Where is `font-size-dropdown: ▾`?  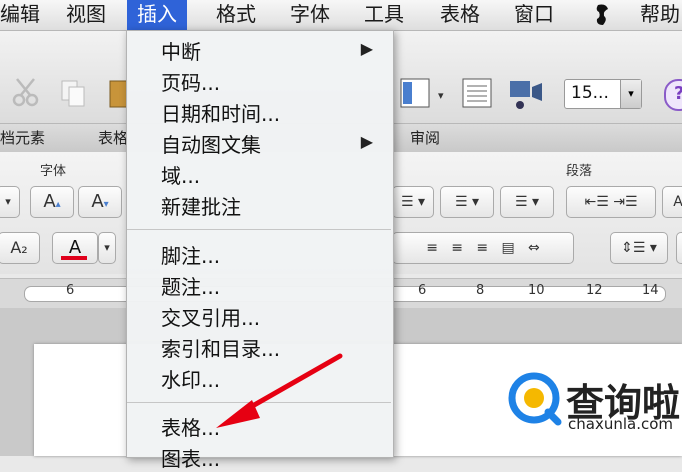 font-size-dropdown: ▾ is located at coordinates (10, 202).